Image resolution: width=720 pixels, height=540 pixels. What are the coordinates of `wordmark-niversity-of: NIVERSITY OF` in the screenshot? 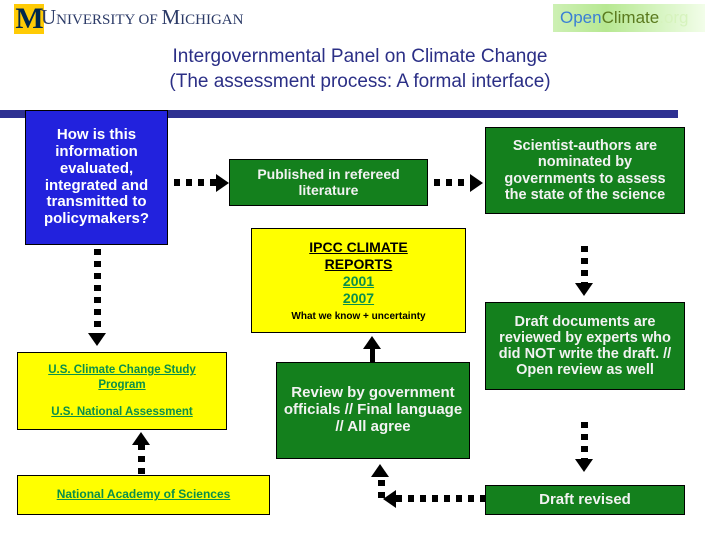 It's located at (109, 20).